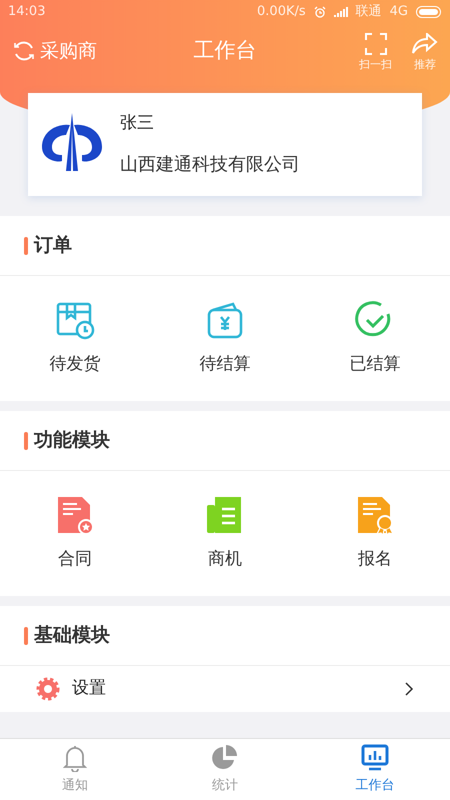 The image size is (450, 800). Describe the element at coordinates (369, 12) in the screenshot. I see `carrier-name: 联通` at that location.